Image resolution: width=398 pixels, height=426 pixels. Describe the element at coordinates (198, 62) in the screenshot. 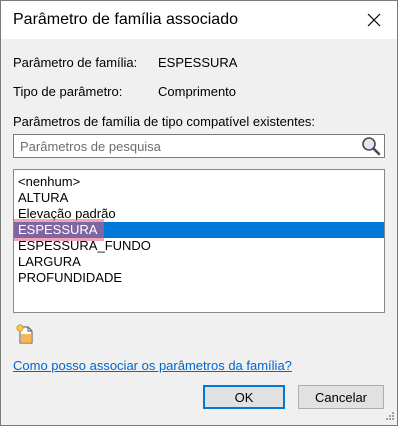

I see `family-param-value: ESPESSURA` at that location.